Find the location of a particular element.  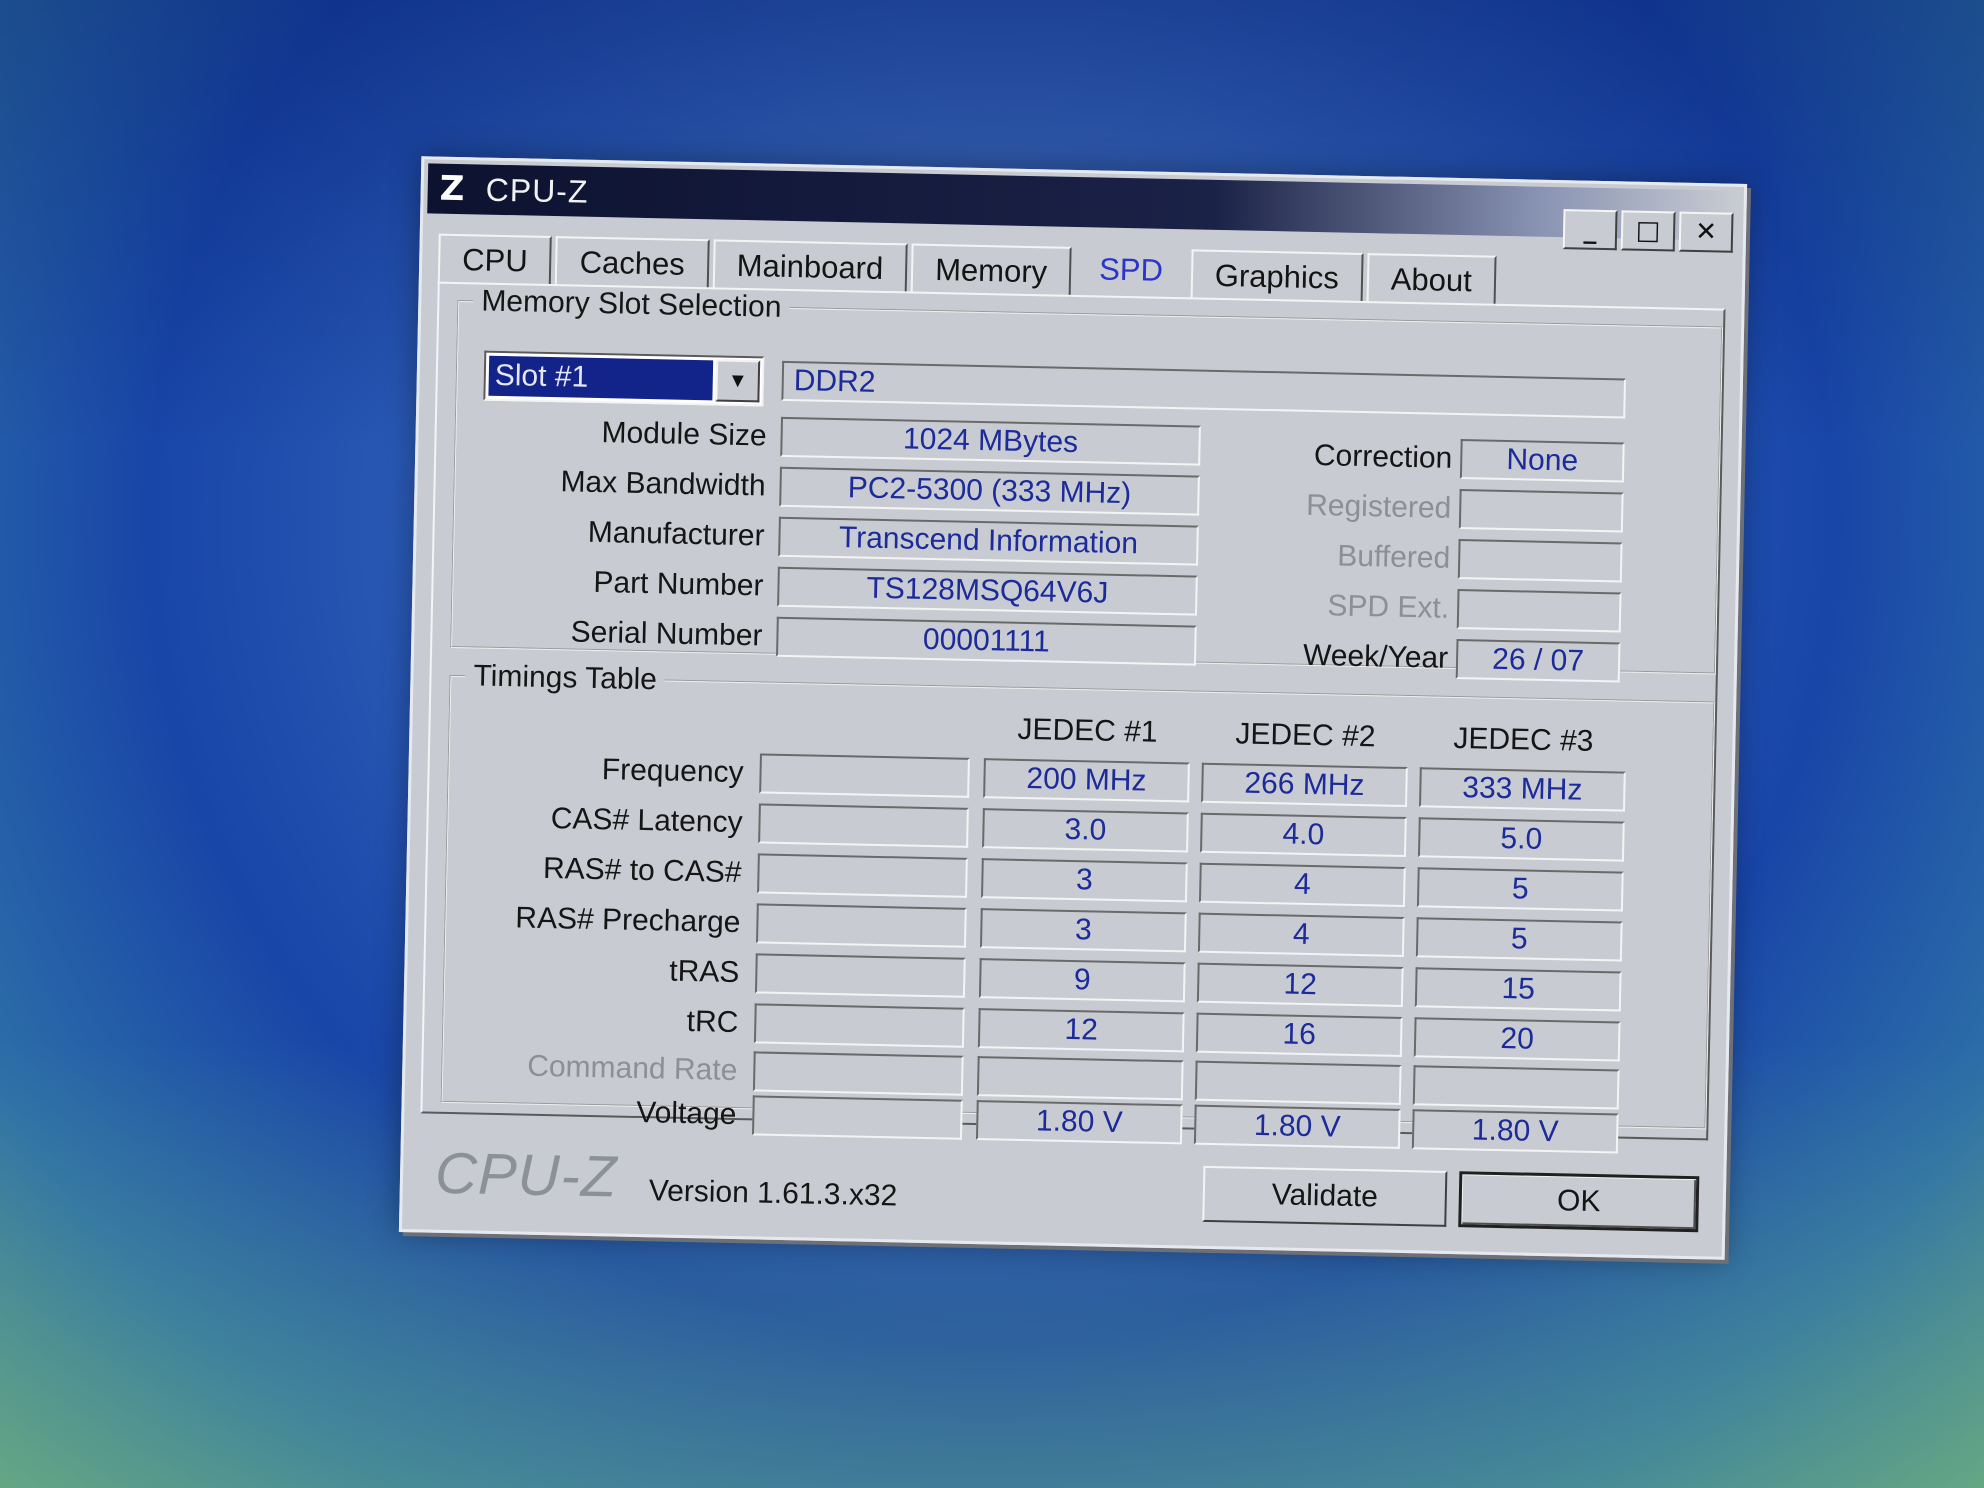

window-controls: _ □ ✕ is located at coordinates (1648, 231).